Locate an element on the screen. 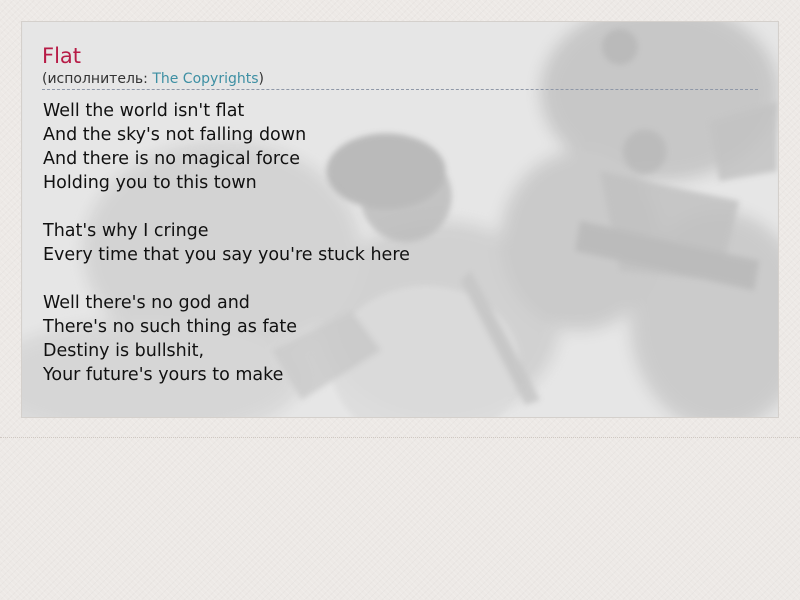 The width and height of the screenshot is (800, 600). song-title: Flat is located at coordinates (62, 56).